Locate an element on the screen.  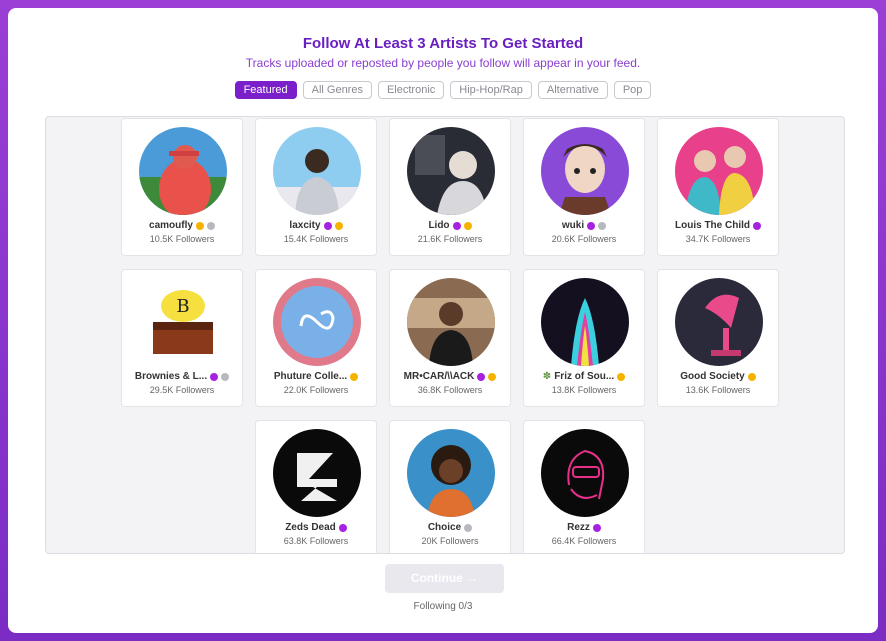
artist-card-lido: Lido 21.6K Followers is located at coordinates (450, 187).